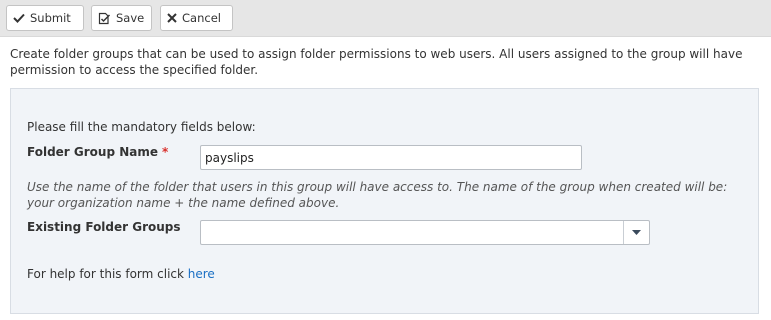 This screenshot has height=320, width=771. I want to click on required-marker: *, so click(165, 152).